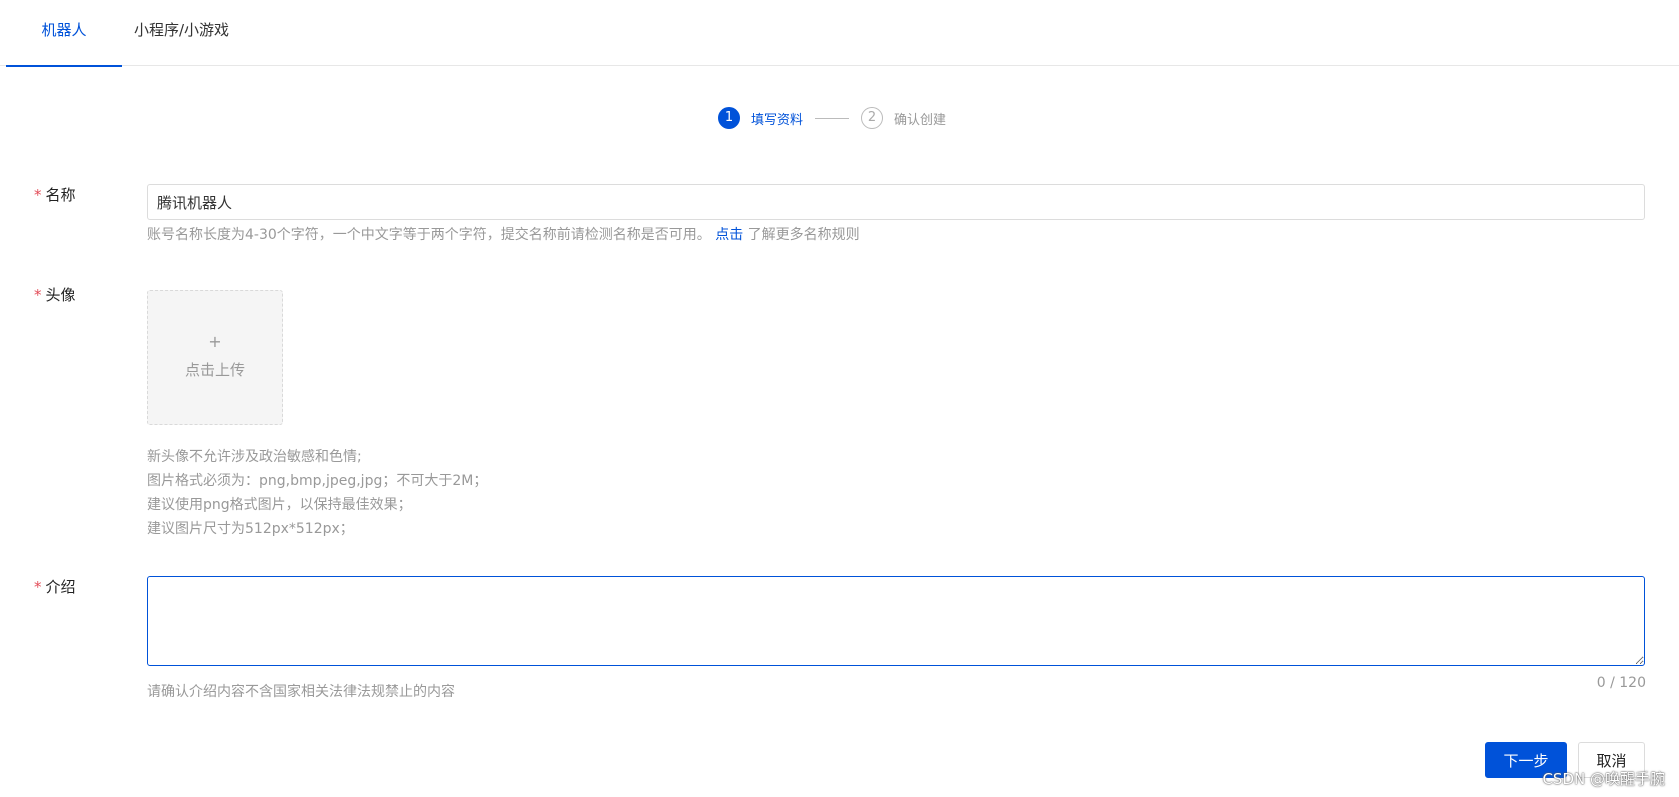 Image resolution: width=1679 pixels, height=797 pixels. I want to click on active-tab-indicator, so click(64, 66).